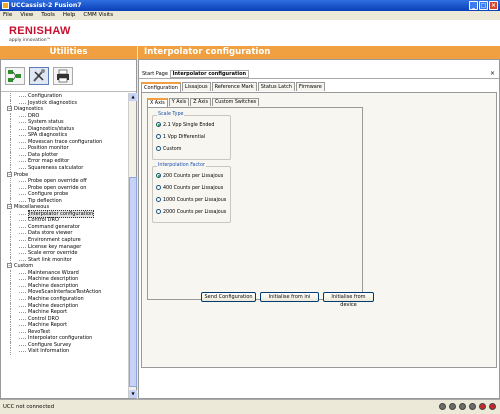  Describe the element at coordinates (54, 240) in the screenshot. I see `tree-label: Environment capture` at that location.